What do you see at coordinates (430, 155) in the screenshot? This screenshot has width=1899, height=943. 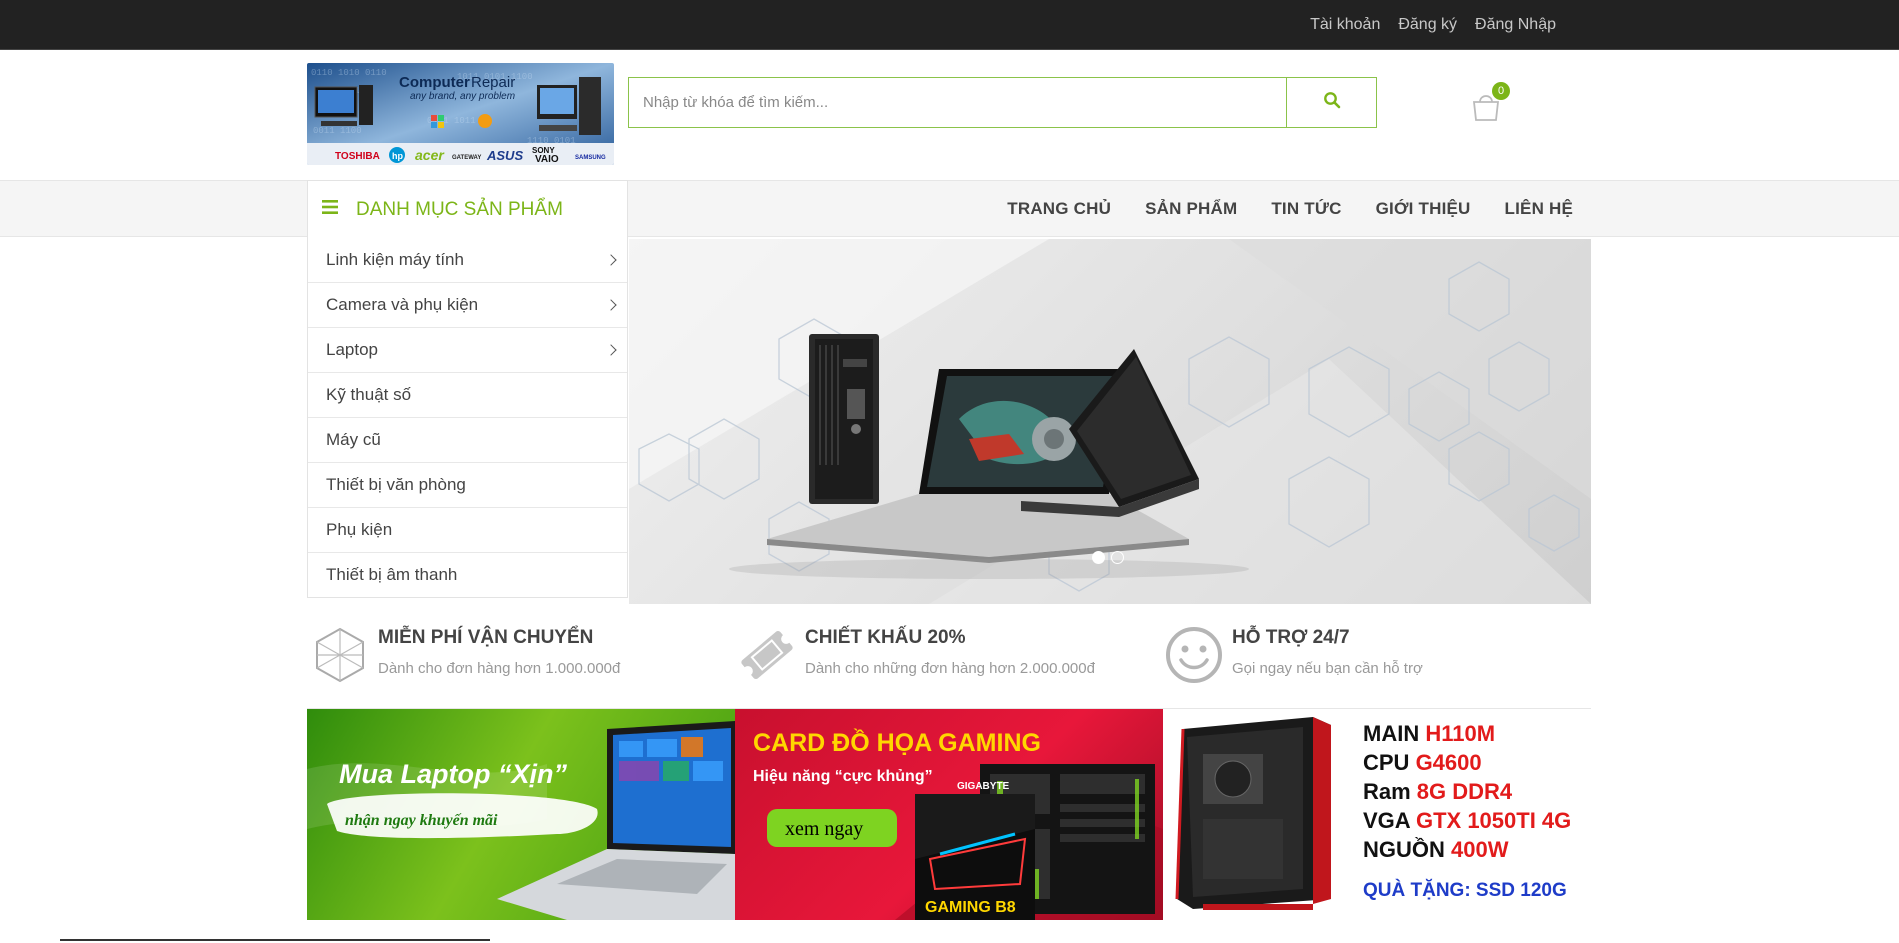 I see `svg-text: acer` at bounding box center [430, 155].